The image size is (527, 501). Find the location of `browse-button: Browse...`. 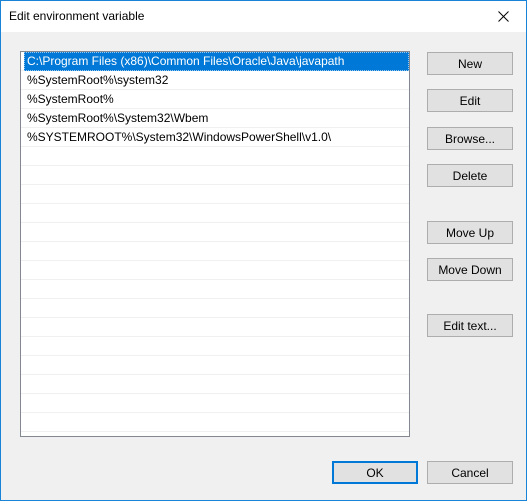

browse-button: Browse... is located at coordinates (470, 138).